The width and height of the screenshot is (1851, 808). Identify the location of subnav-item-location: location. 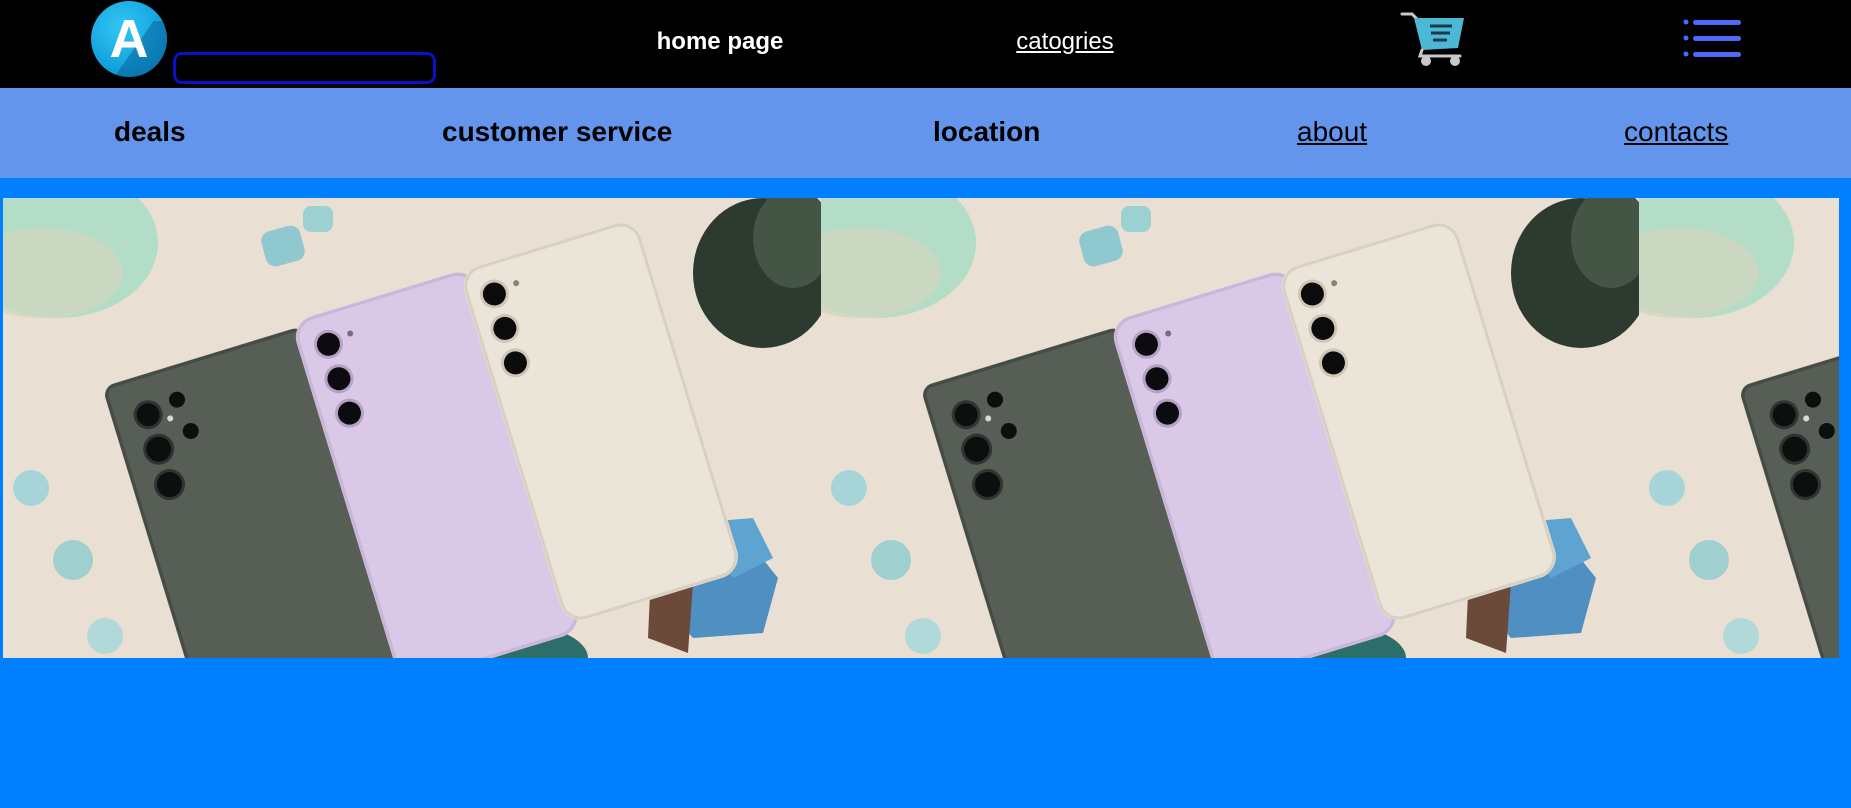
(986, 132).